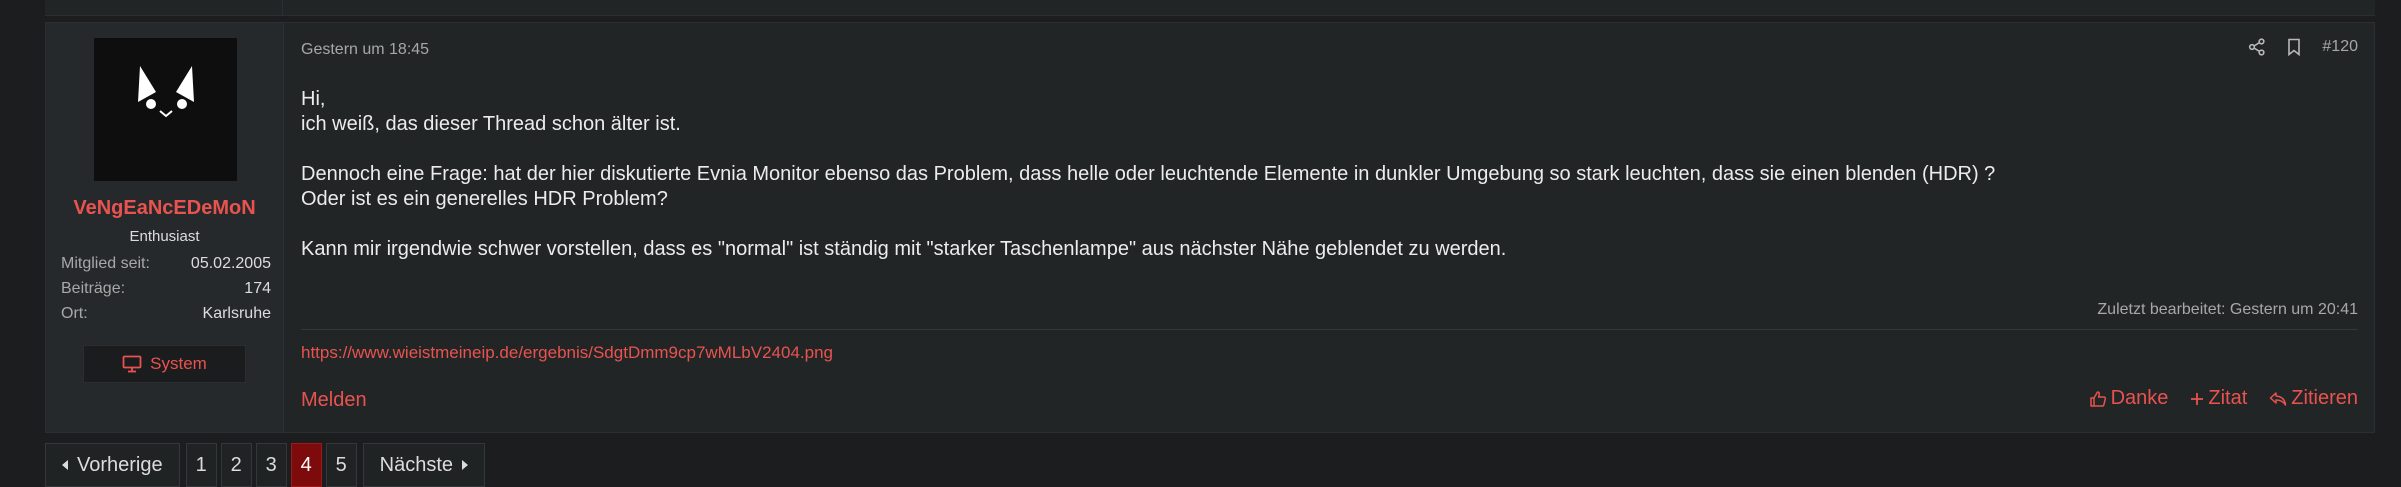  I want to click on reply-icon, so click(2278, 398).